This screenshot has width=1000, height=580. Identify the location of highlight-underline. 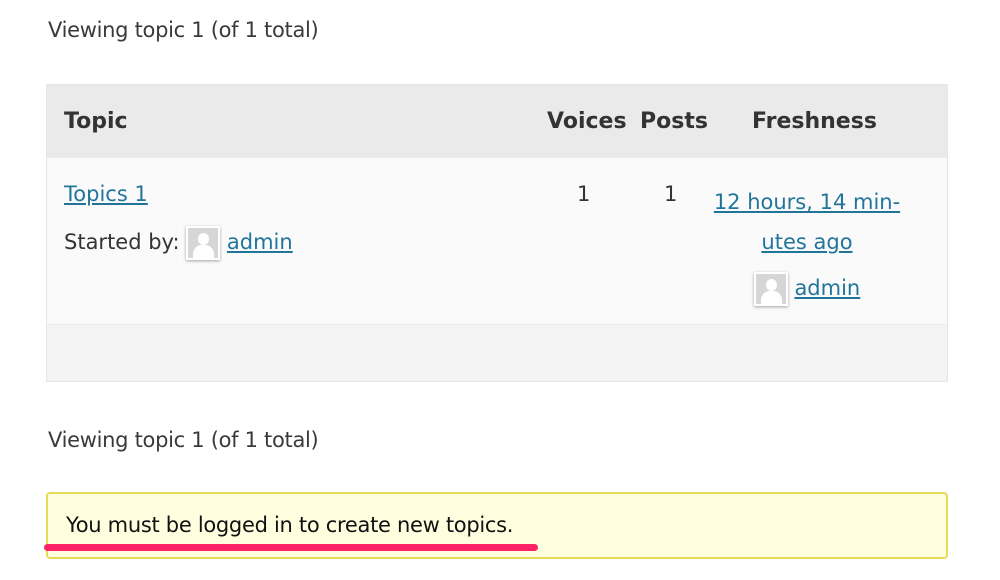
(291, 547).